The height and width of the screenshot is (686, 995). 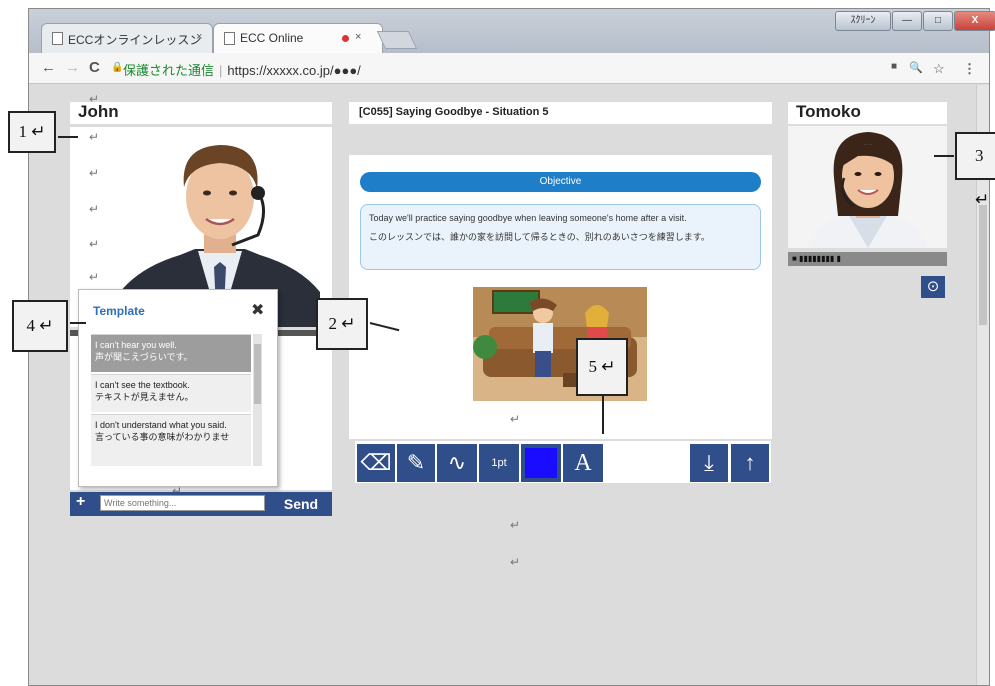 What do you see at coordinates (939, 69) in the screenshot?
I see `bookmark-star-icon: ☆` at bounding box center [939, 69].